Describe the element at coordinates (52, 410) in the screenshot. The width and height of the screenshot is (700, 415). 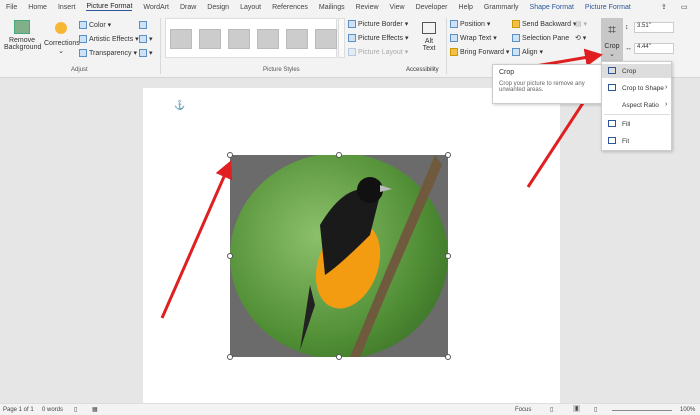
I see `word-count: 0 words` at that location.